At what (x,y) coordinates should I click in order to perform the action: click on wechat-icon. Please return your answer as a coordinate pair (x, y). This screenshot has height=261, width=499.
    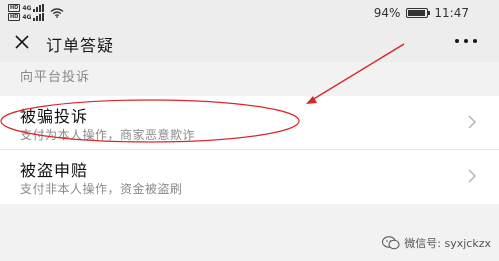
    Looking at the image, I should click on (391, 243).